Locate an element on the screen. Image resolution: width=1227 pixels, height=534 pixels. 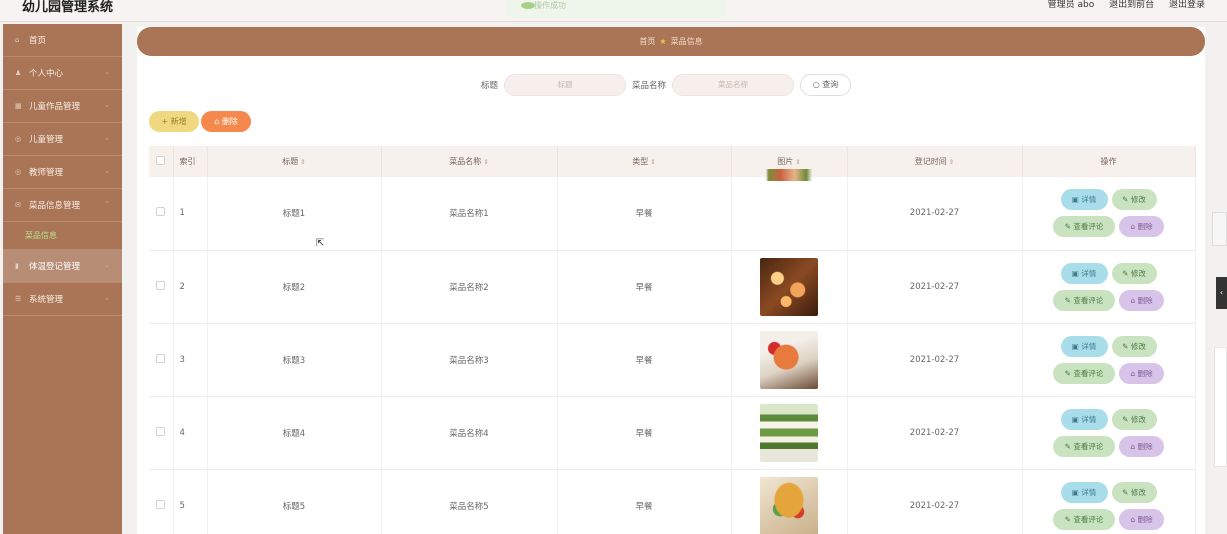
delete-label: 删除 is located at coordinates (1145, 300).